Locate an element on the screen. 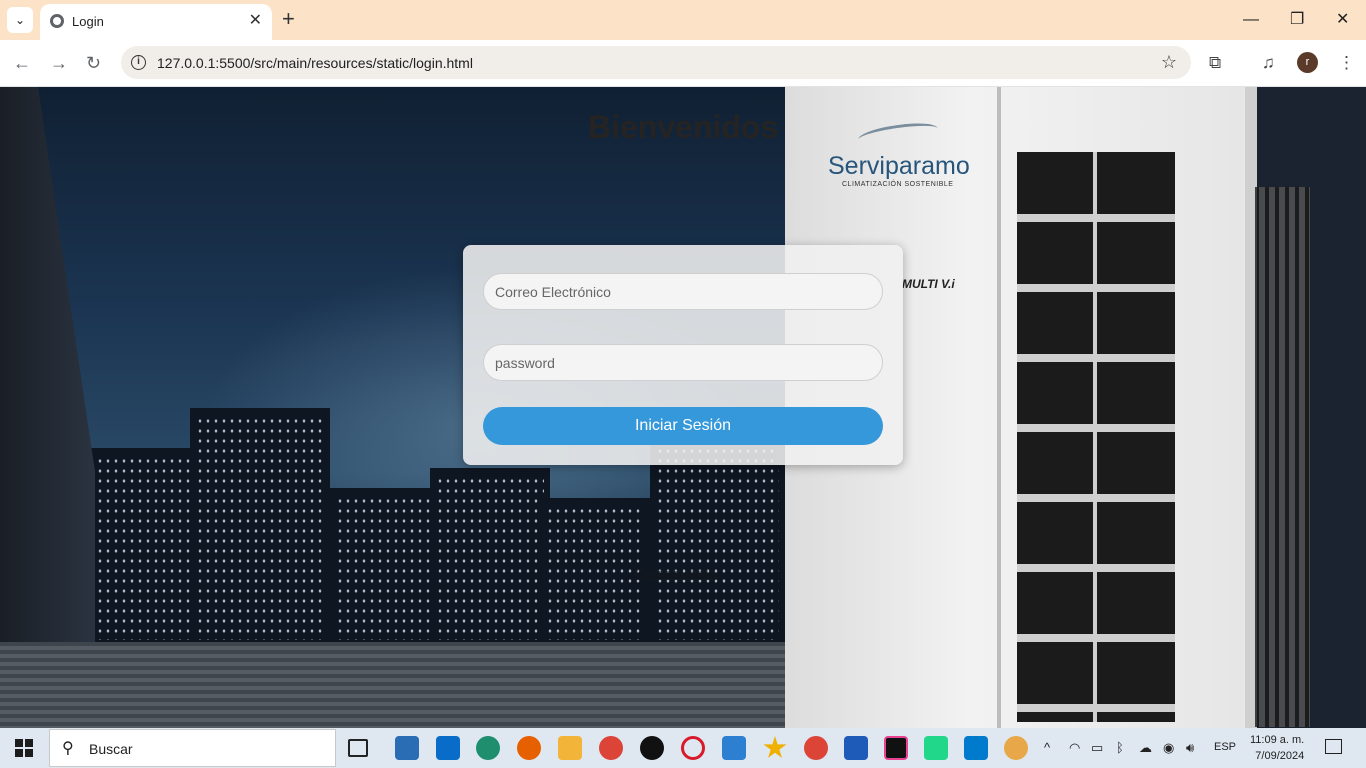  taskbar-clock: 11:09 a. m. 7/09/2024 is located at coordinates (1277, 748).